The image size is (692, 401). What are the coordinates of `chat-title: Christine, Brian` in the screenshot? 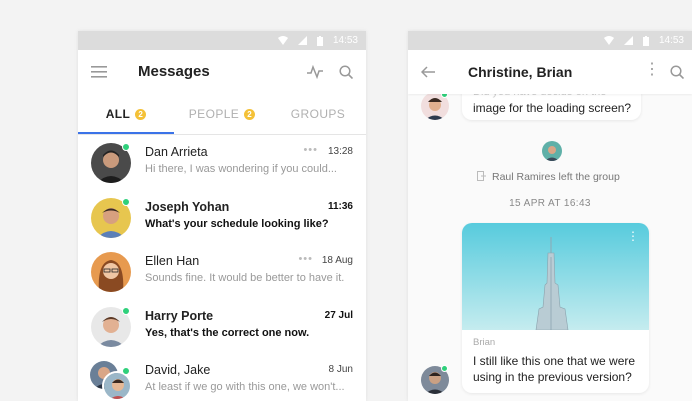 It's located at (520, 72).